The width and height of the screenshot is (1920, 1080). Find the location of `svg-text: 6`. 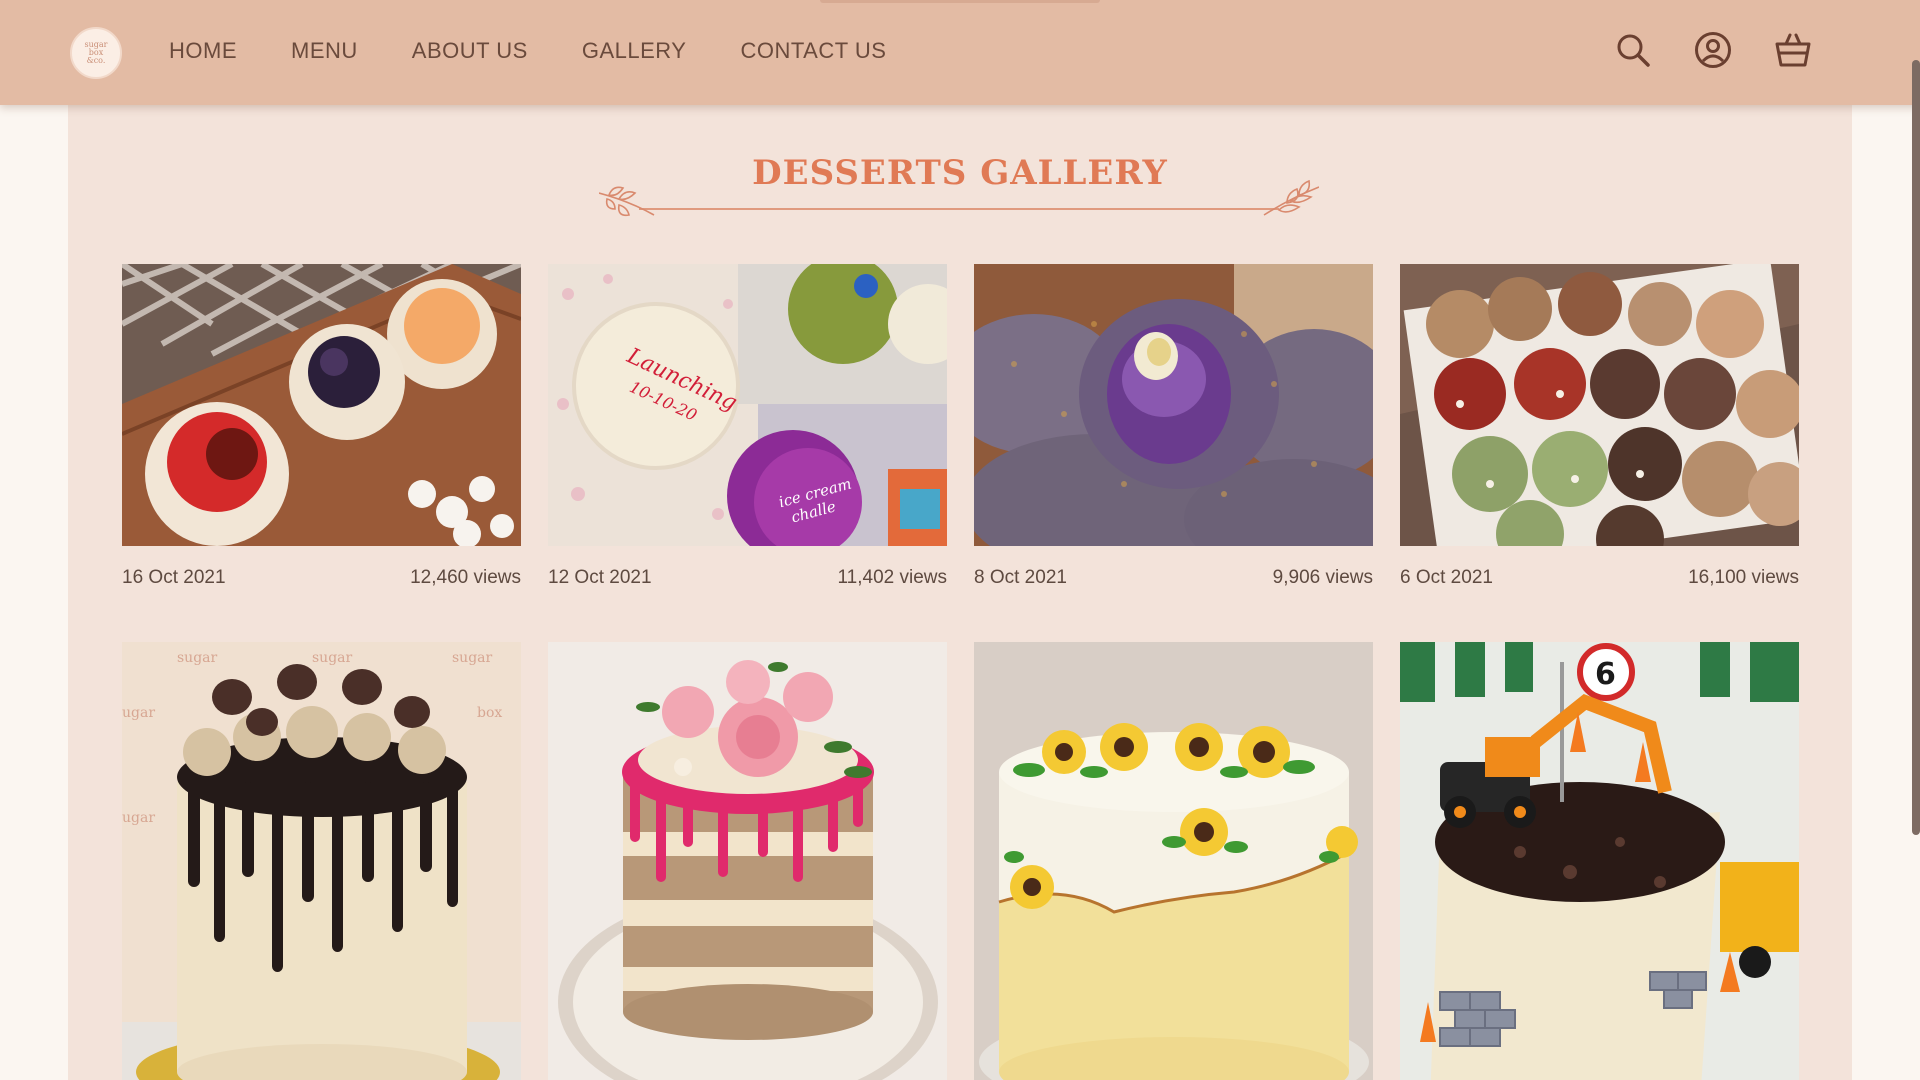

svg-text: 6 is located at coordinates (1605, 674).